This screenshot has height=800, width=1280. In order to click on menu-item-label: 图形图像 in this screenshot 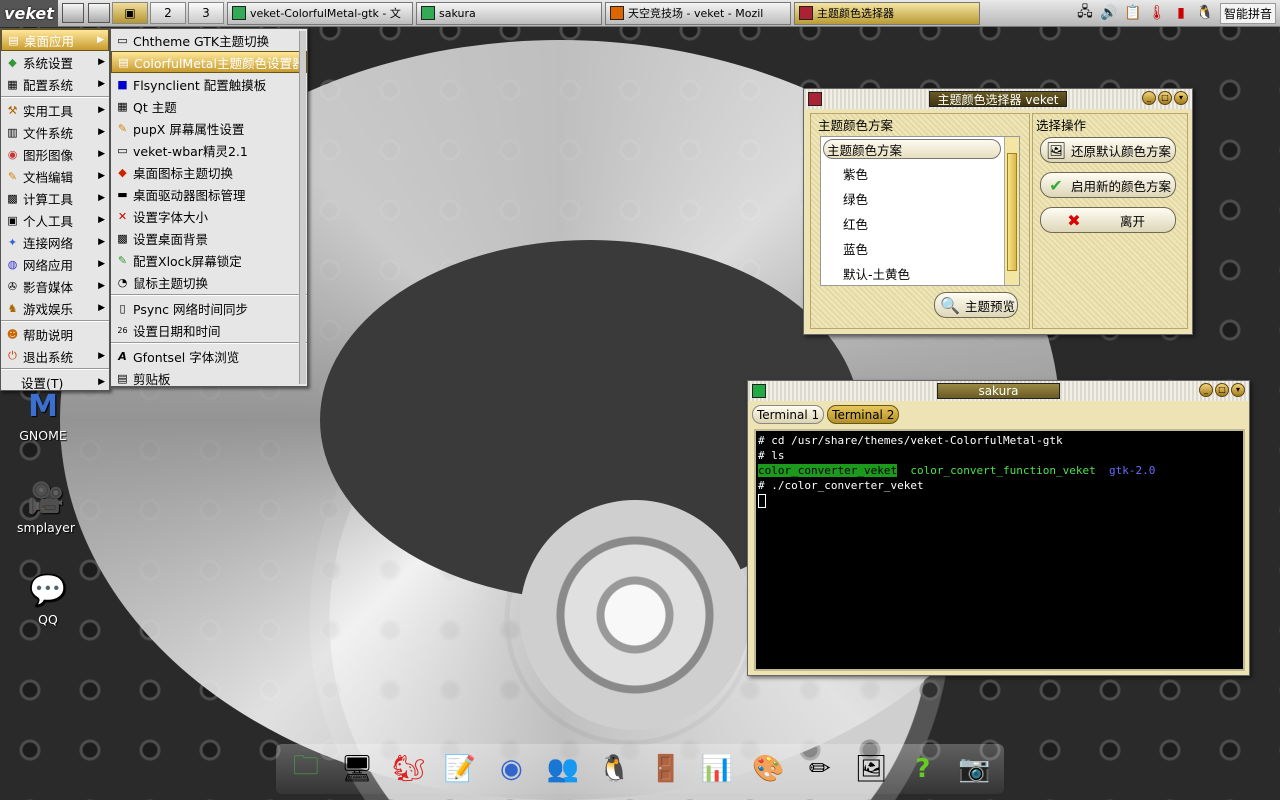, I will do `click(48, 155)`.